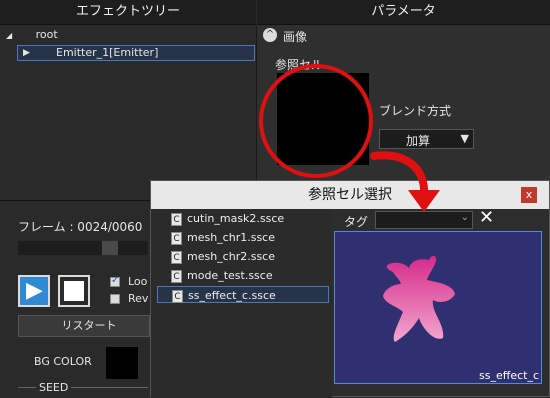 Image resolution: width=550 pixels, height=398 pixels. What do you see at coordinates (122, 363) in the screenshot?
I see `bg-color-swatch` at bounding box center [122, 363].